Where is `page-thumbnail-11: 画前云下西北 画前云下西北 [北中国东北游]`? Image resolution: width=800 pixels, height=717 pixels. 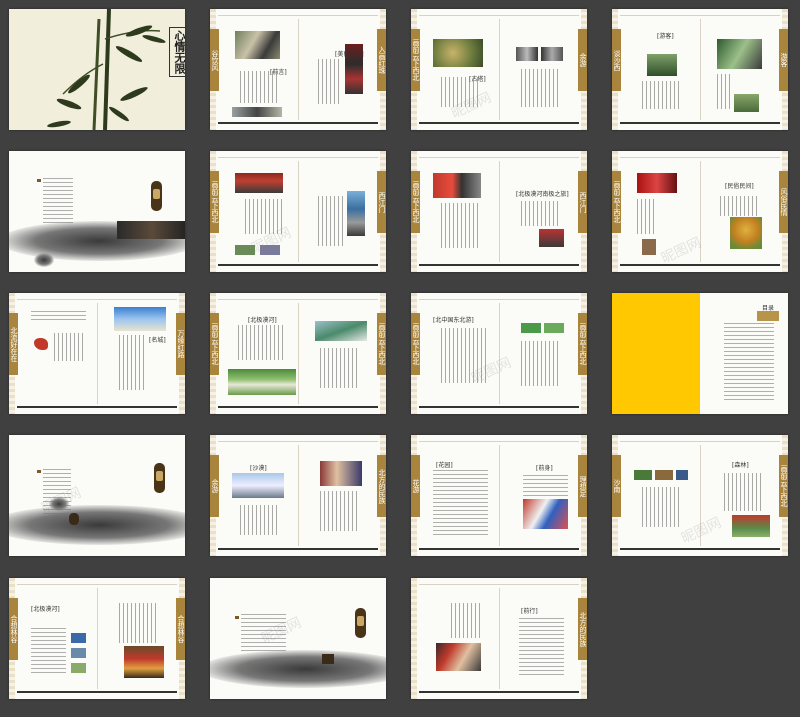 page-thumbnail-11: 画前云下西北 画前云下西北 [北中国东北游] is located at coordinates (499, 353).